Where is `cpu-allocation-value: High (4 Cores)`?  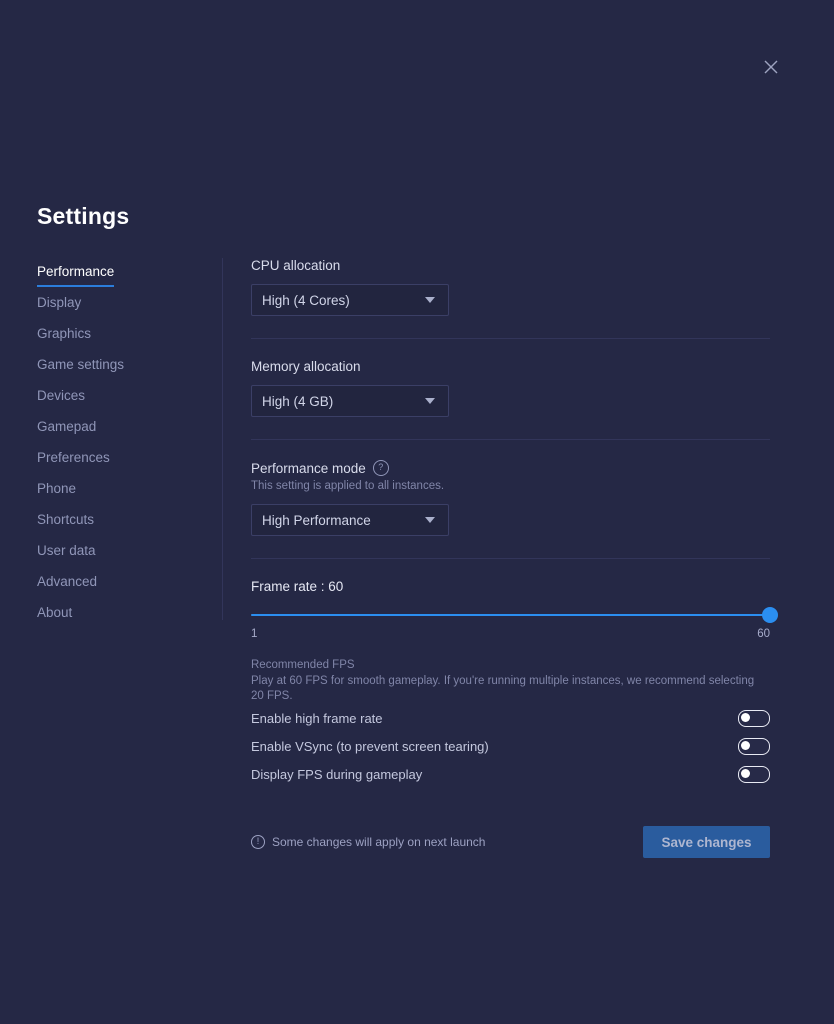
cpu-allocation-value: High (4 Cores) is located at coordinates (306, 300).